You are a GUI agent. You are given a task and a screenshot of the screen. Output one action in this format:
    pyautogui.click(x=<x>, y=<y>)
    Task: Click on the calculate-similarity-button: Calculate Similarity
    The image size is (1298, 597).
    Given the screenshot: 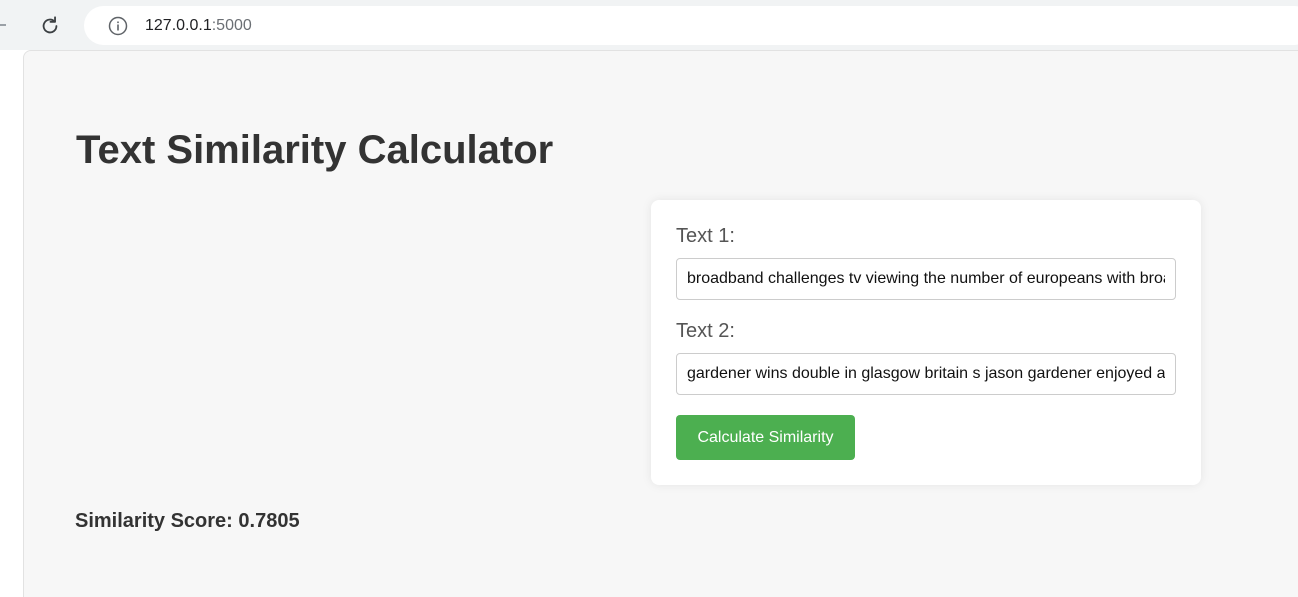 What is the action you would take?
    pyautogui.click(x=765, y=437)
    